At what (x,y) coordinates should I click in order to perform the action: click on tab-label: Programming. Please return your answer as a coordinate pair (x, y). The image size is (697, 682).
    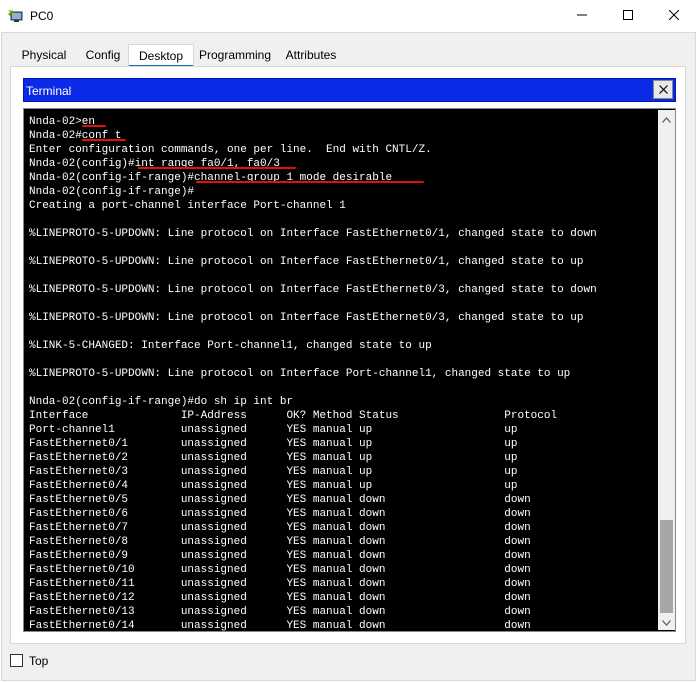
    Looking at the image, I should click on (235, 55).